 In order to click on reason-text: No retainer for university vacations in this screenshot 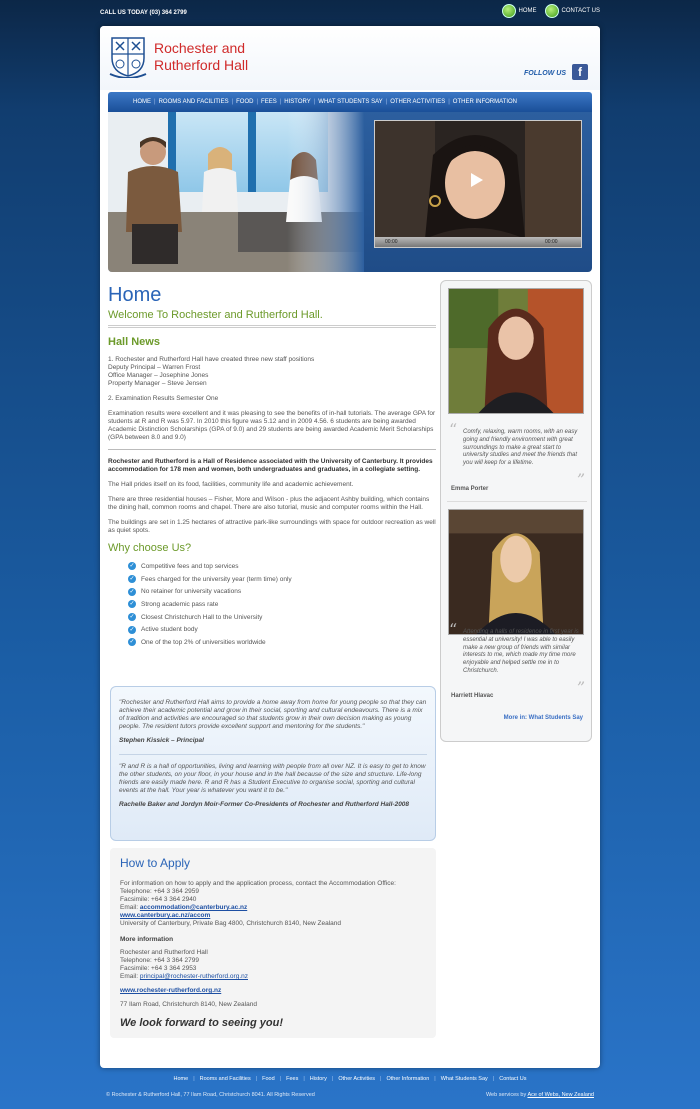, I will do `click(191, 592)`.